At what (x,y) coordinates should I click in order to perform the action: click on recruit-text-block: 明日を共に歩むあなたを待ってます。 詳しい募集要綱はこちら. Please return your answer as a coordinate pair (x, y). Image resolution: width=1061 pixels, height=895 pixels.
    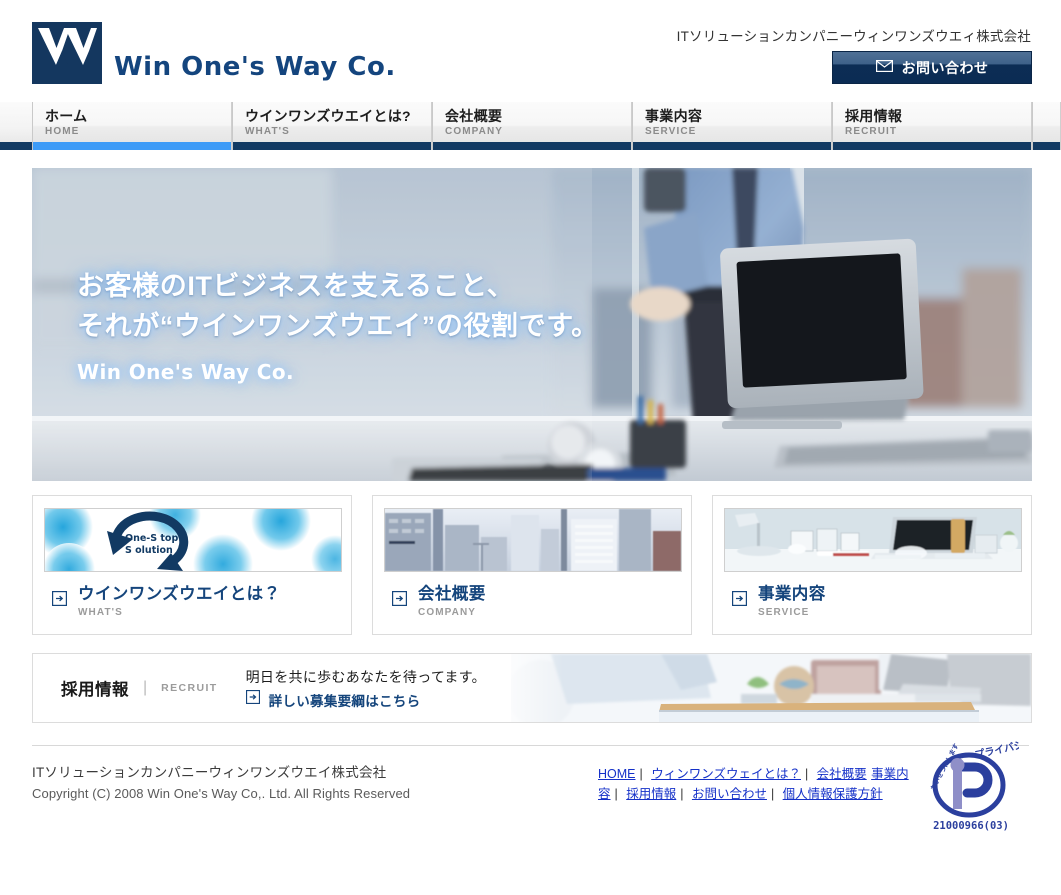
    Looking at the image, I should click on (366, 688).